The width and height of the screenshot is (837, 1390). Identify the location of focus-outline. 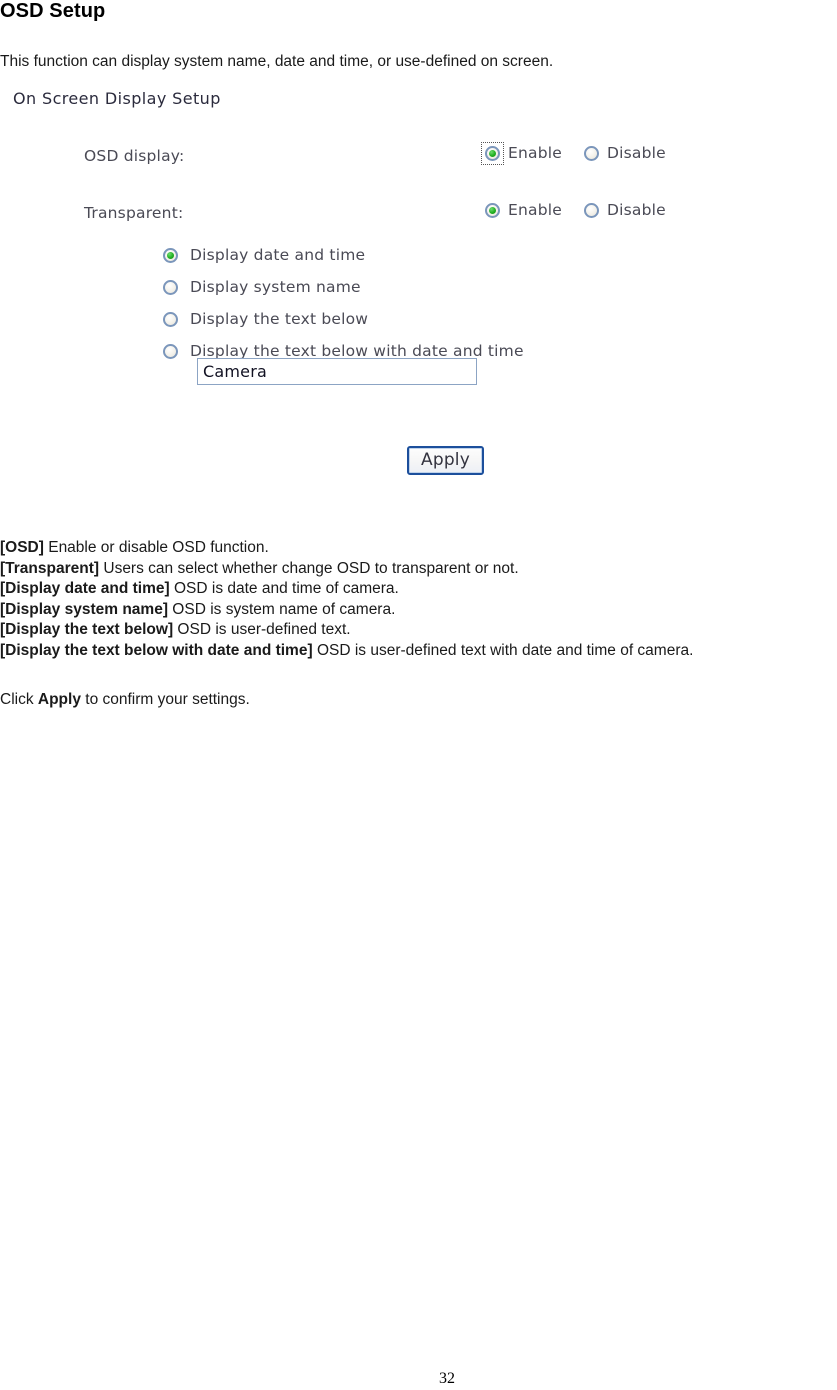
(492, 153).